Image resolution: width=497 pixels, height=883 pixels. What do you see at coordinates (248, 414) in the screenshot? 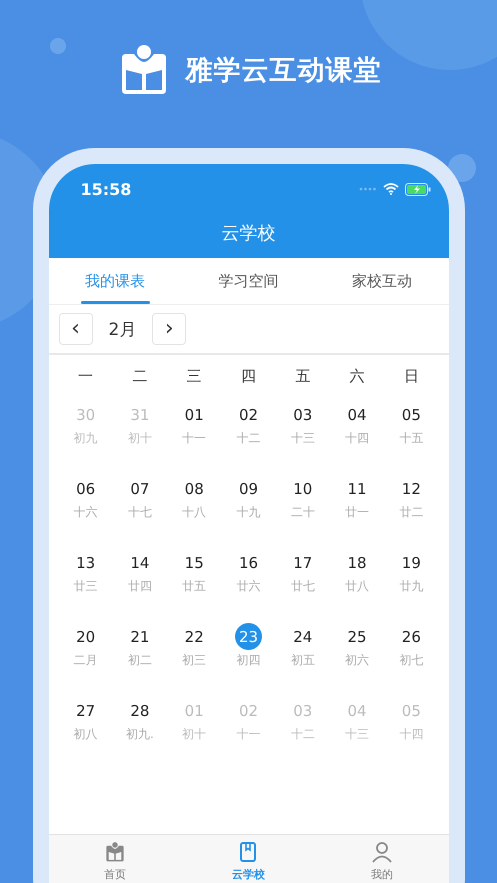
I see `day-number: 02` at bounding box center [248, 414].